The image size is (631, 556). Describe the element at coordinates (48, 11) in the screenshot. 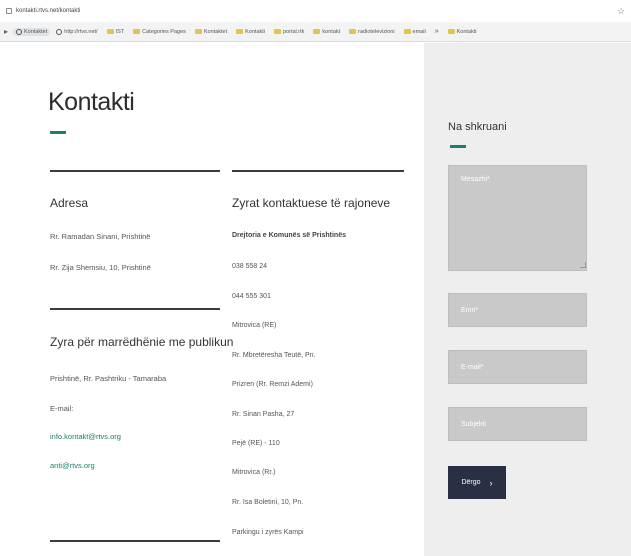

I see `url-text: kontakti.rtvs.net/kontakti` at that location.